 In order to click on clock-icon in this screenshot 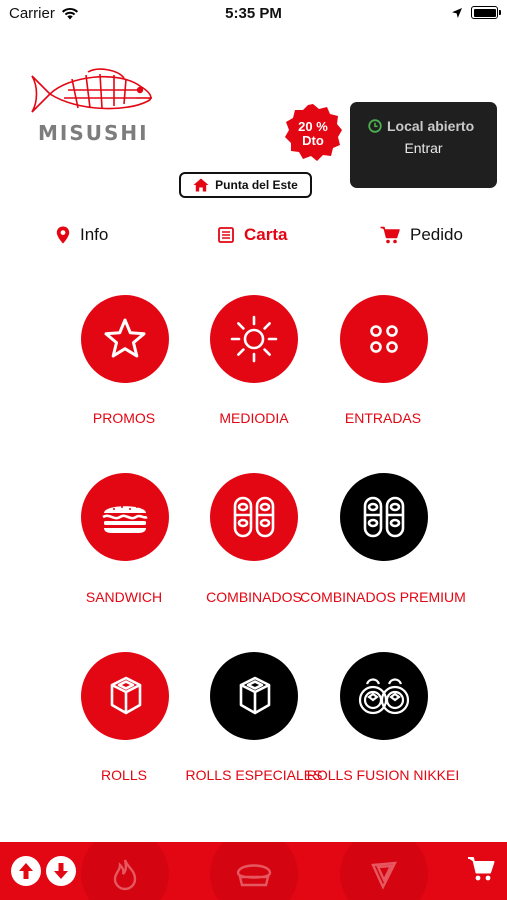, I will do `click(375, 126)`.